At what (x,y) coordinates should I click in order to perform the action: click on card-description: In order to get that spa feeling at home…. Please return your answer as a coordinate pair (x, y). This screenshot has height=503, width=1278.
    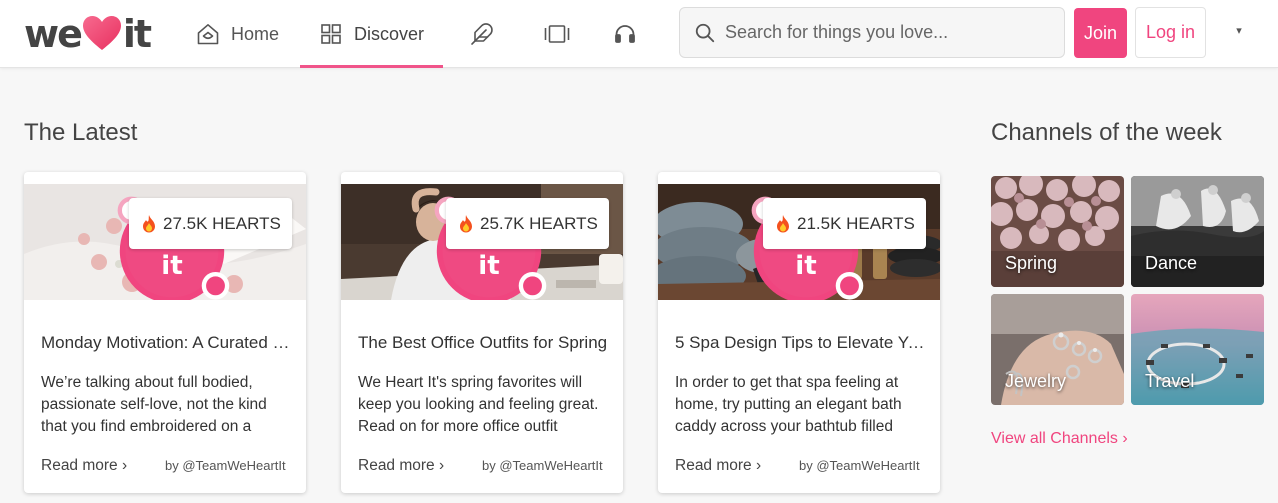
    Looking at the image, I should click on (788, 404).